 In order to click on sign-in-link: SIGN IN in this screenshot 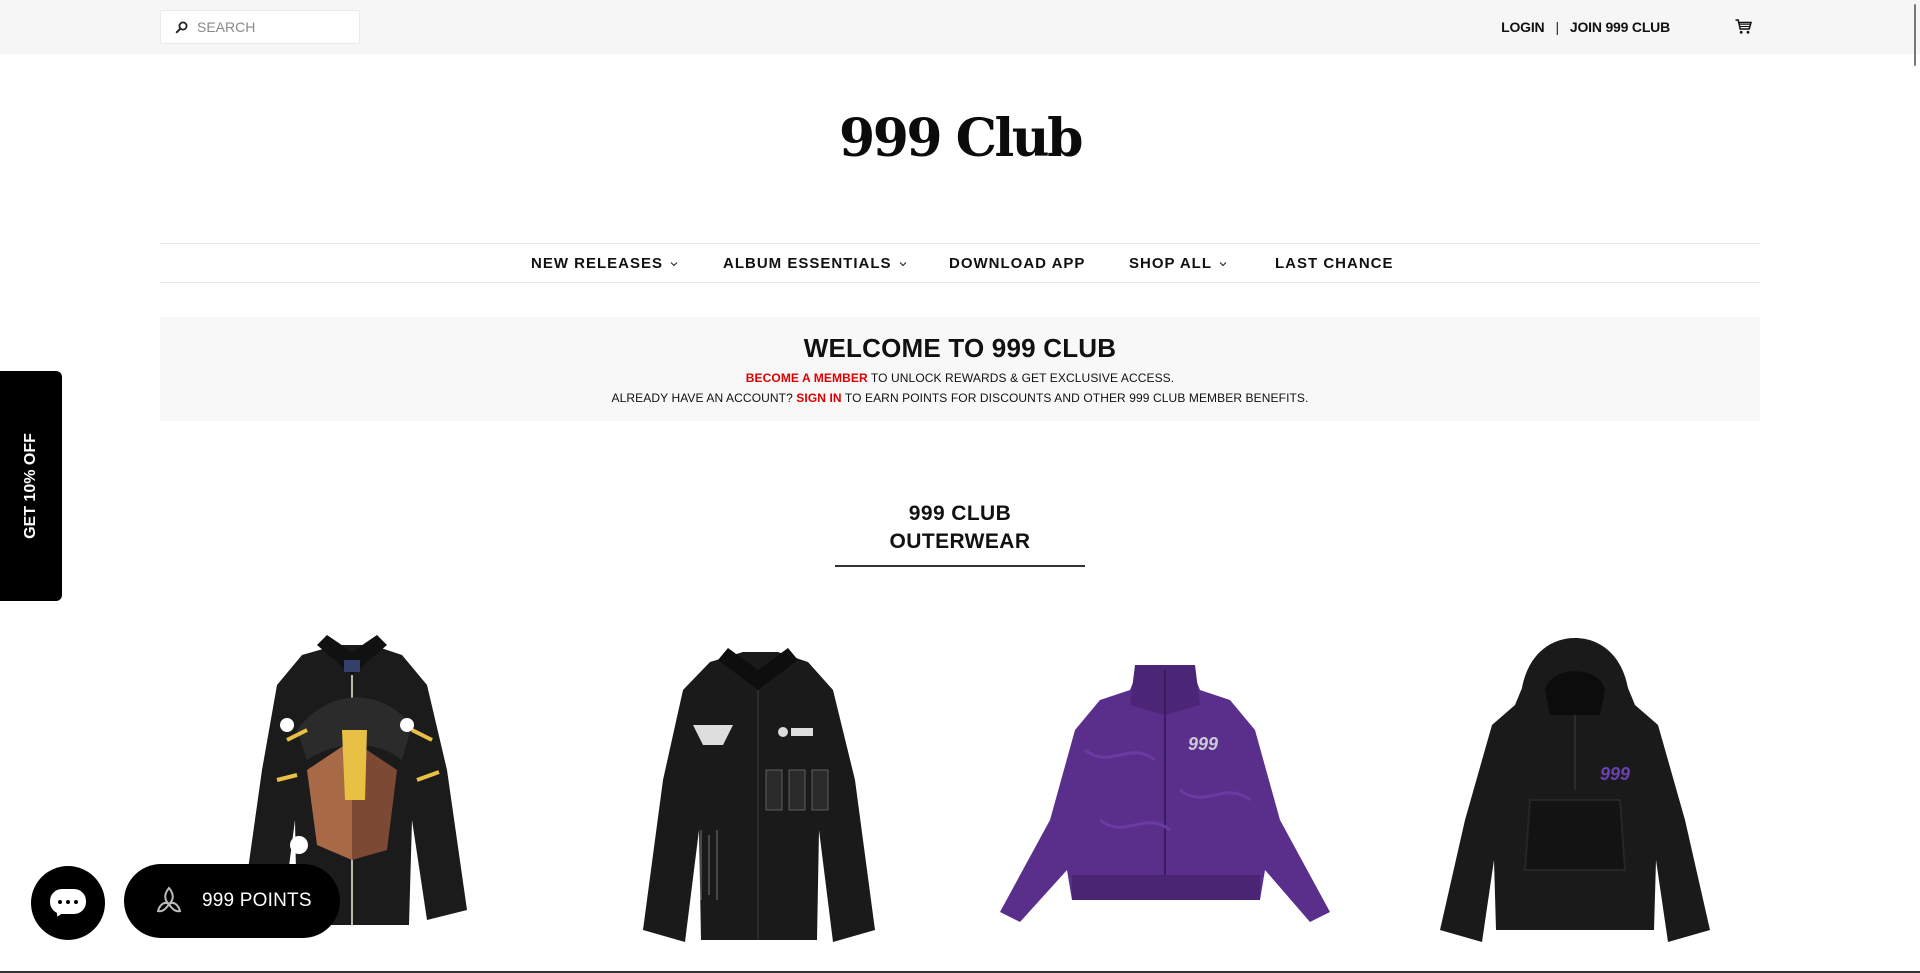, I will do `click(818, 398)`.